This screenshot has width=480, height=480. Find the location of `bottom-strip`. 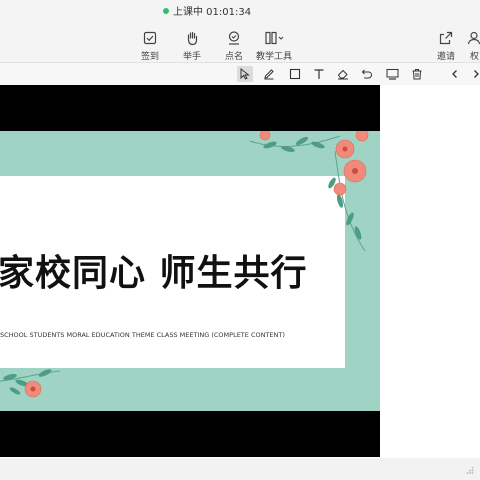

bottom-strip is located at coordinates (240, 469).